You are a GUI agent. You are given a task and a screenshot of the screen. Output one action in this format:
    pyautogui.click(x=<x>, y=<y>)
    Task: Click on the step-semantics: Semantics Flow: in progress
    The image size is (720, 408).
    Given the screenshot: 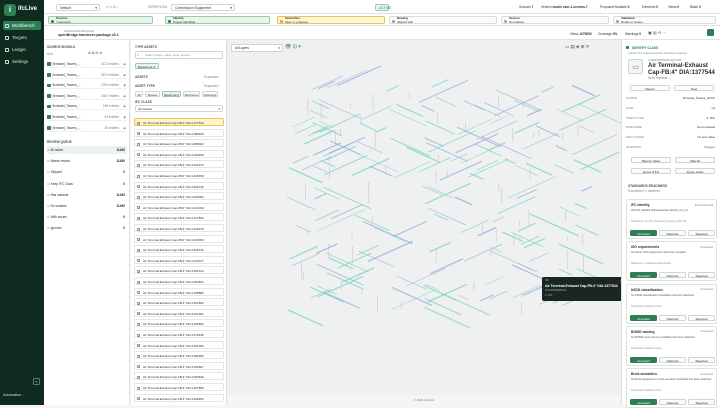 What is the action you would take?
    pyautogui.click(x=331, y=20)
    